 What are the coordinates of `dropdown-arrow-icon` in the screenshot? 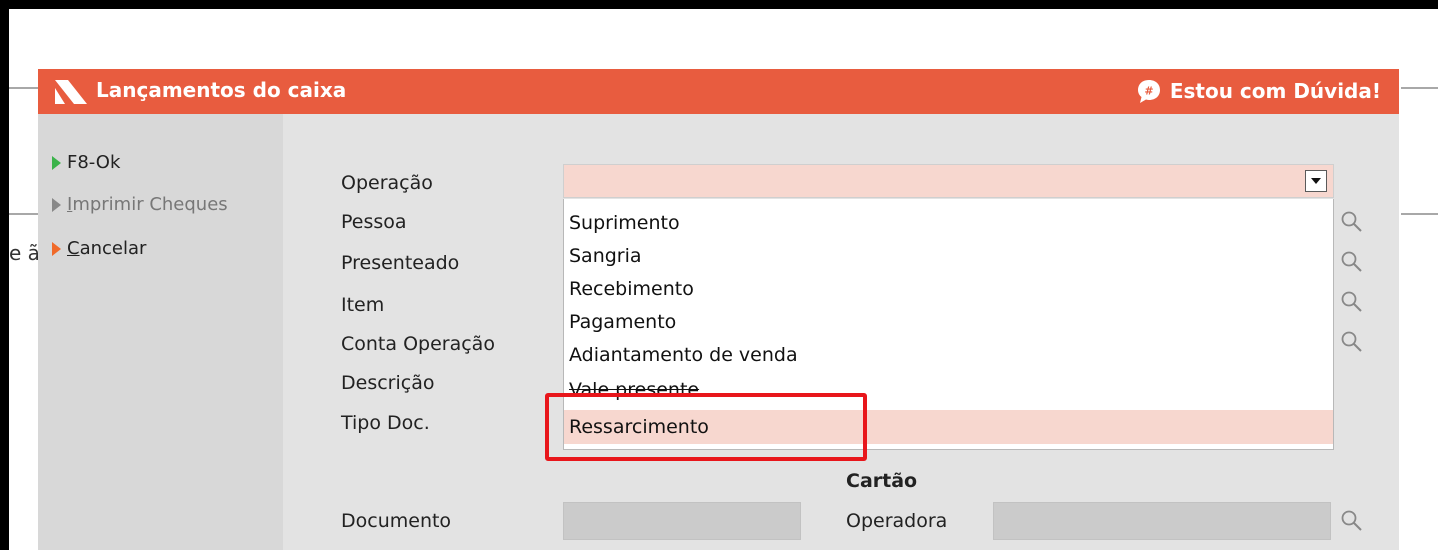 It's located at (1316, 181).